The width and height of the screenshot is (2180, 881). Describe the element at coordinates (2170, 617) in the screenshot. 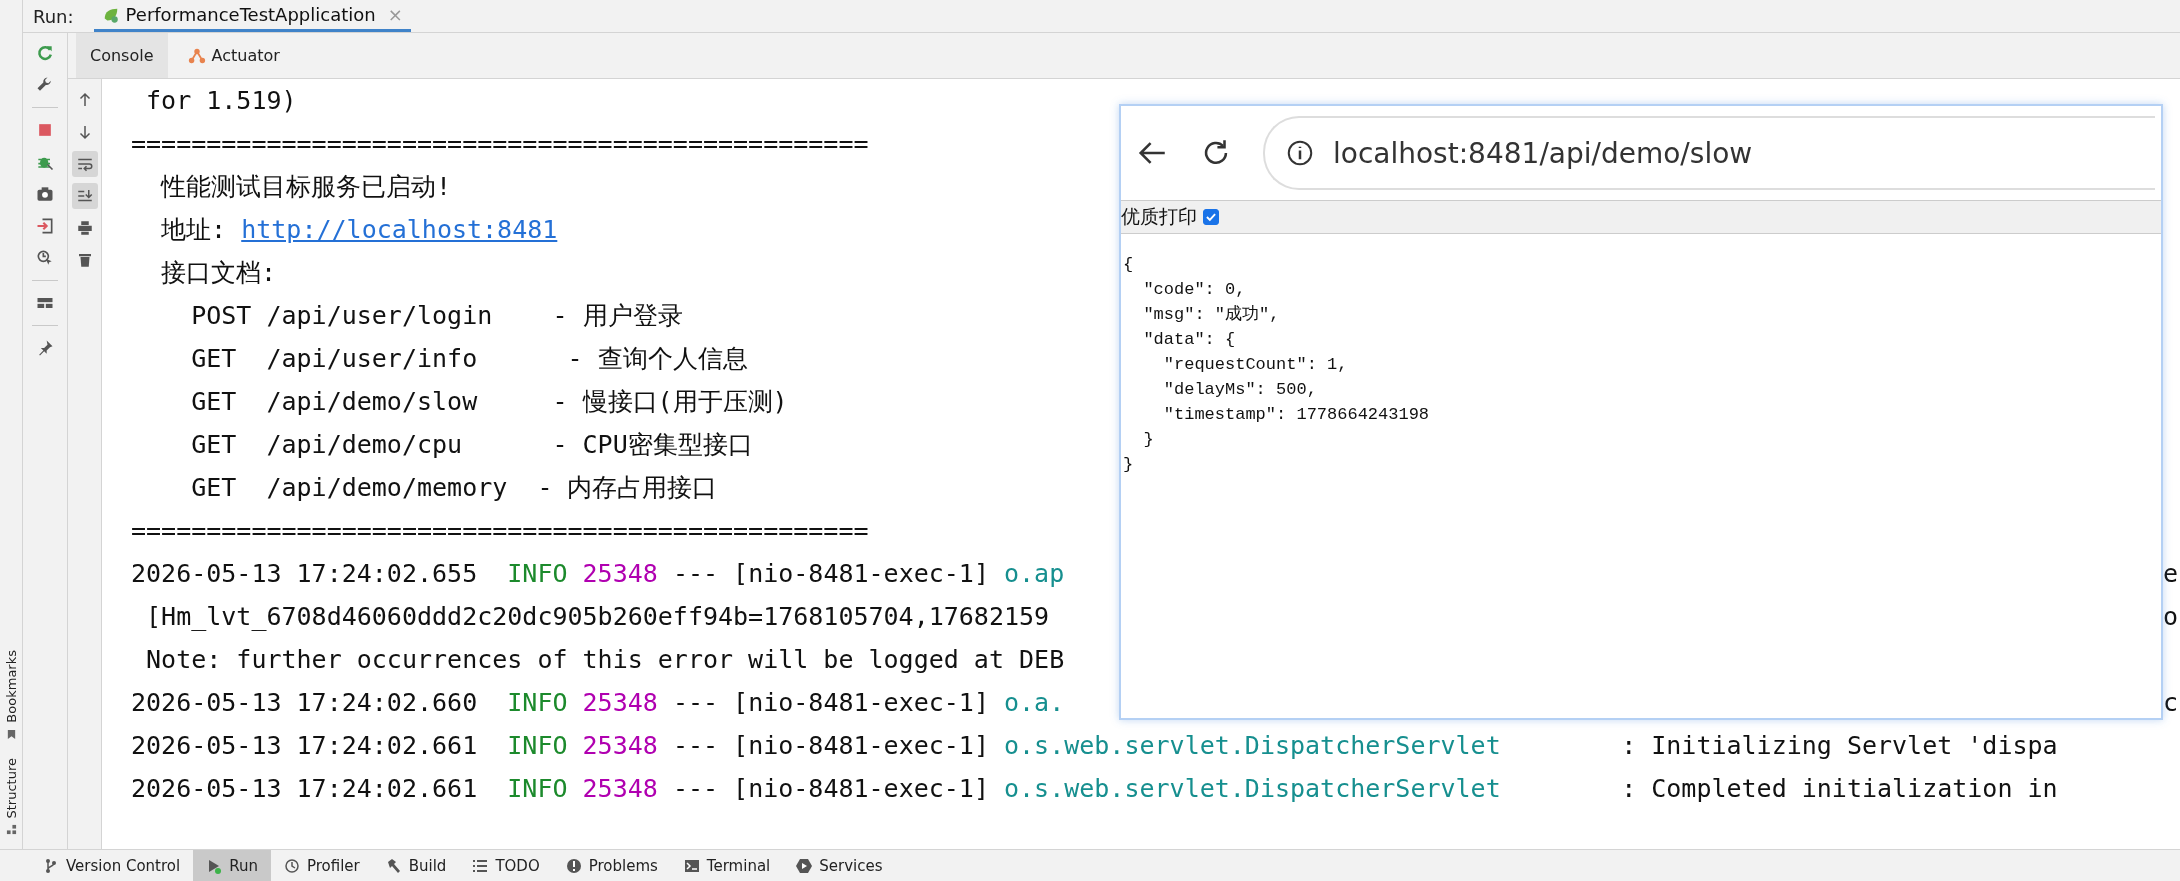

I see `log-line-fragment: o` at that location.